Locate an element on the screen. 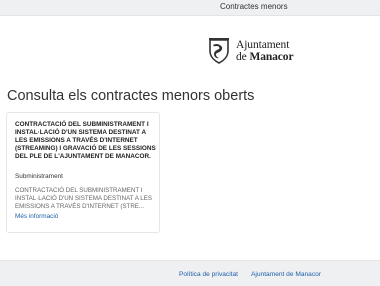  logo-text-manacor: de Manacor is located at coordinates (265, 57).